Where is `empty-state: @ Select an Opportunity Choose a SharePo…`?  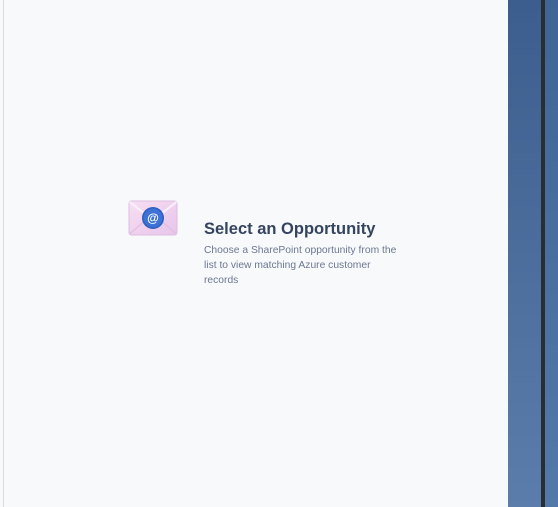
empty-state: @ Select an Opportunity Choose a SharePo… is located at coordinates (278, 250).